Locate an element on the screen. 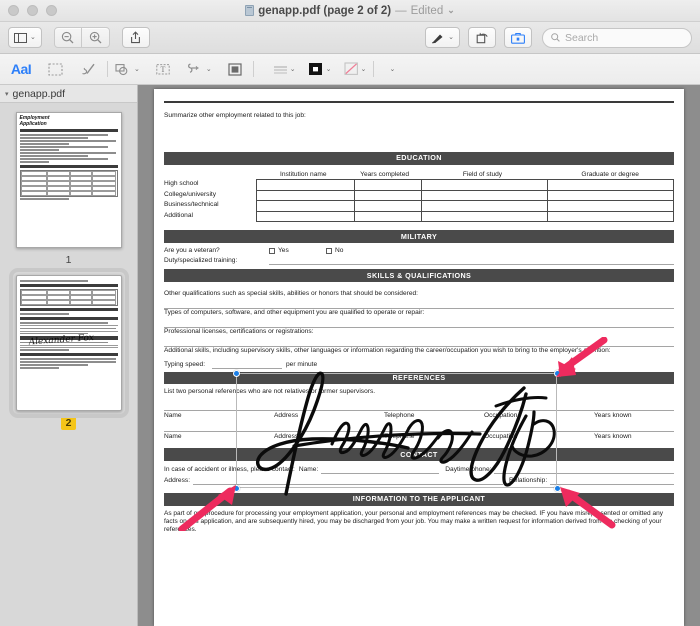 The height and width of the screenshot is (626, 700). typing-speed-label: Typing speed: is located at coordinates (185, 364).